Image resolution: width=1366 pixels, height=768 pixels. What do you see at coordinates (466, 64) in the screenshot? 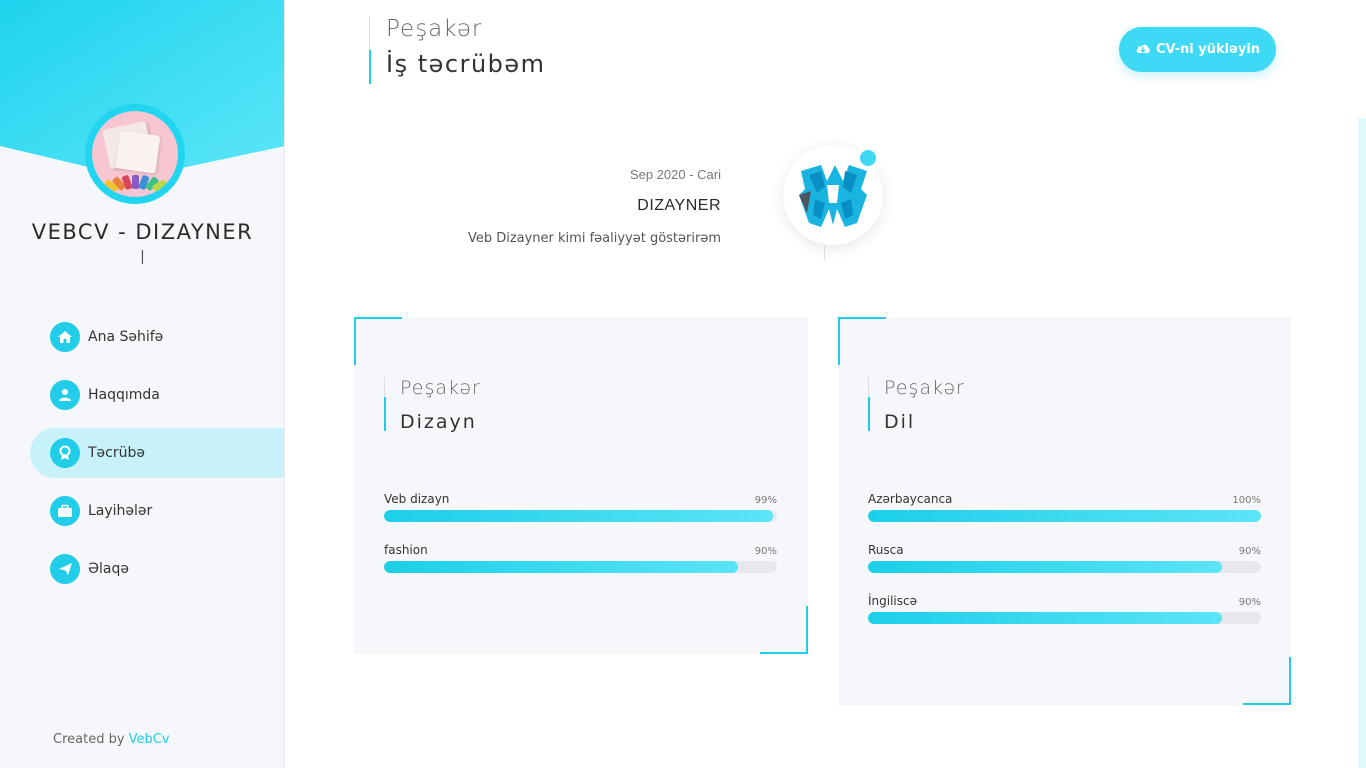
I see `page-title: İş təcrübəm` at bounding box center [466, 64].